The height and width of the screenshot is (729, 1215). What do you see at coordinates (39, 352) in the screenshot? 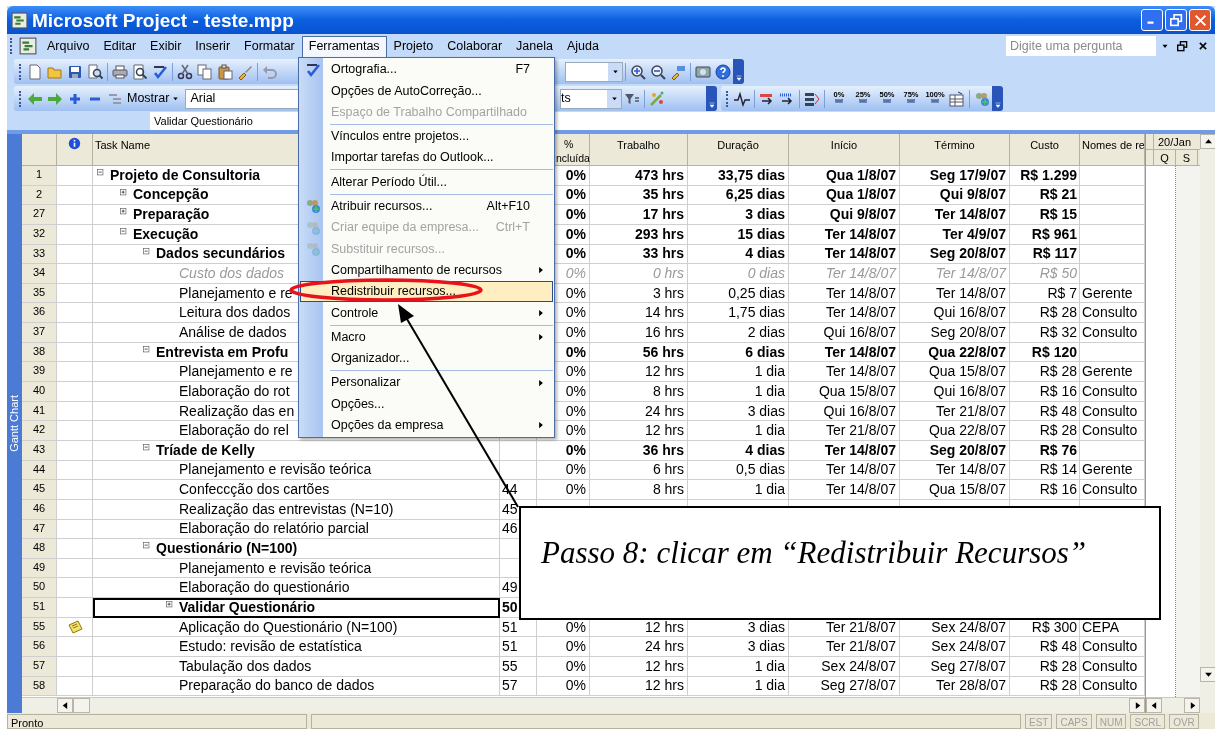
I see `row-number: 38` at bounding box center [39, 352].